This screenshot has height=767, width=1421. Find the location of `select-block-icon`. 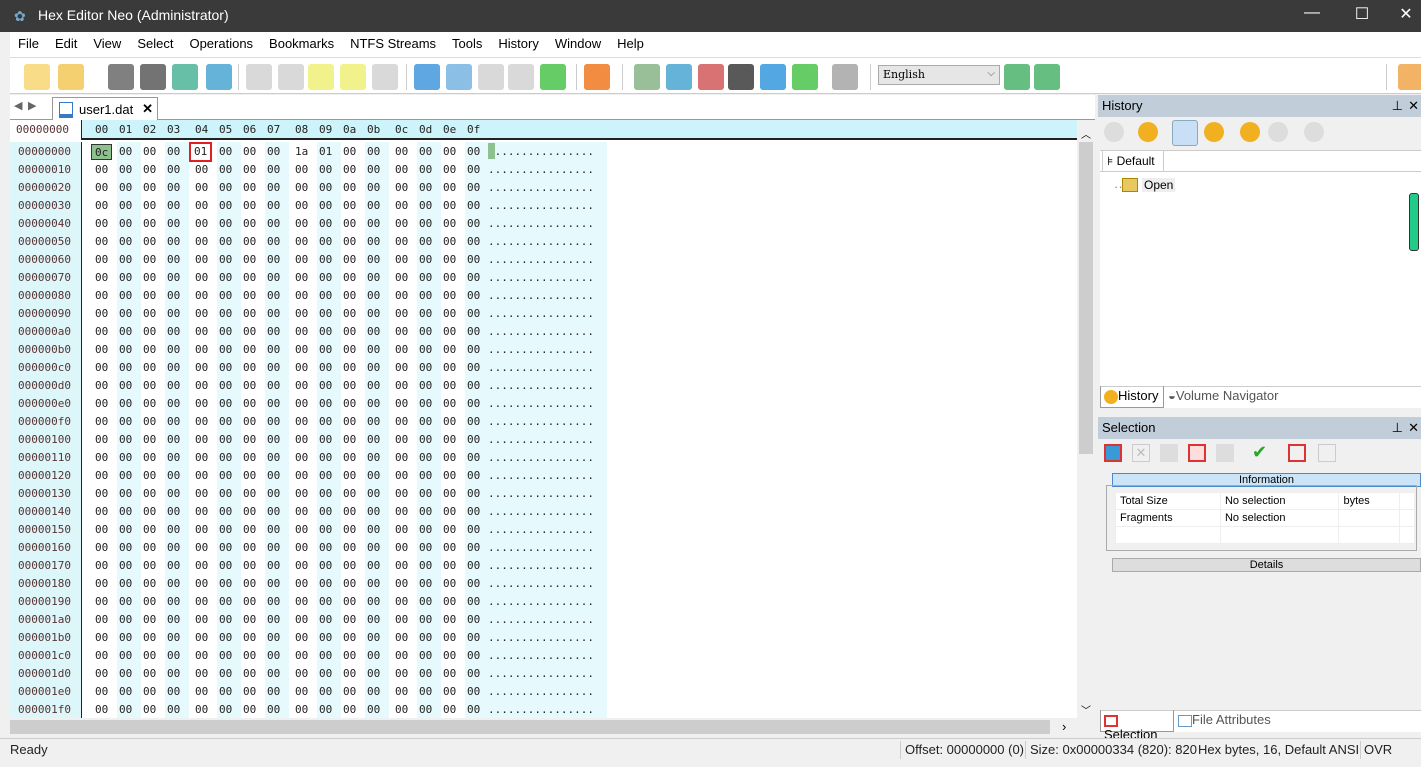

select-block-icon is located at coordinates (1225, 453).